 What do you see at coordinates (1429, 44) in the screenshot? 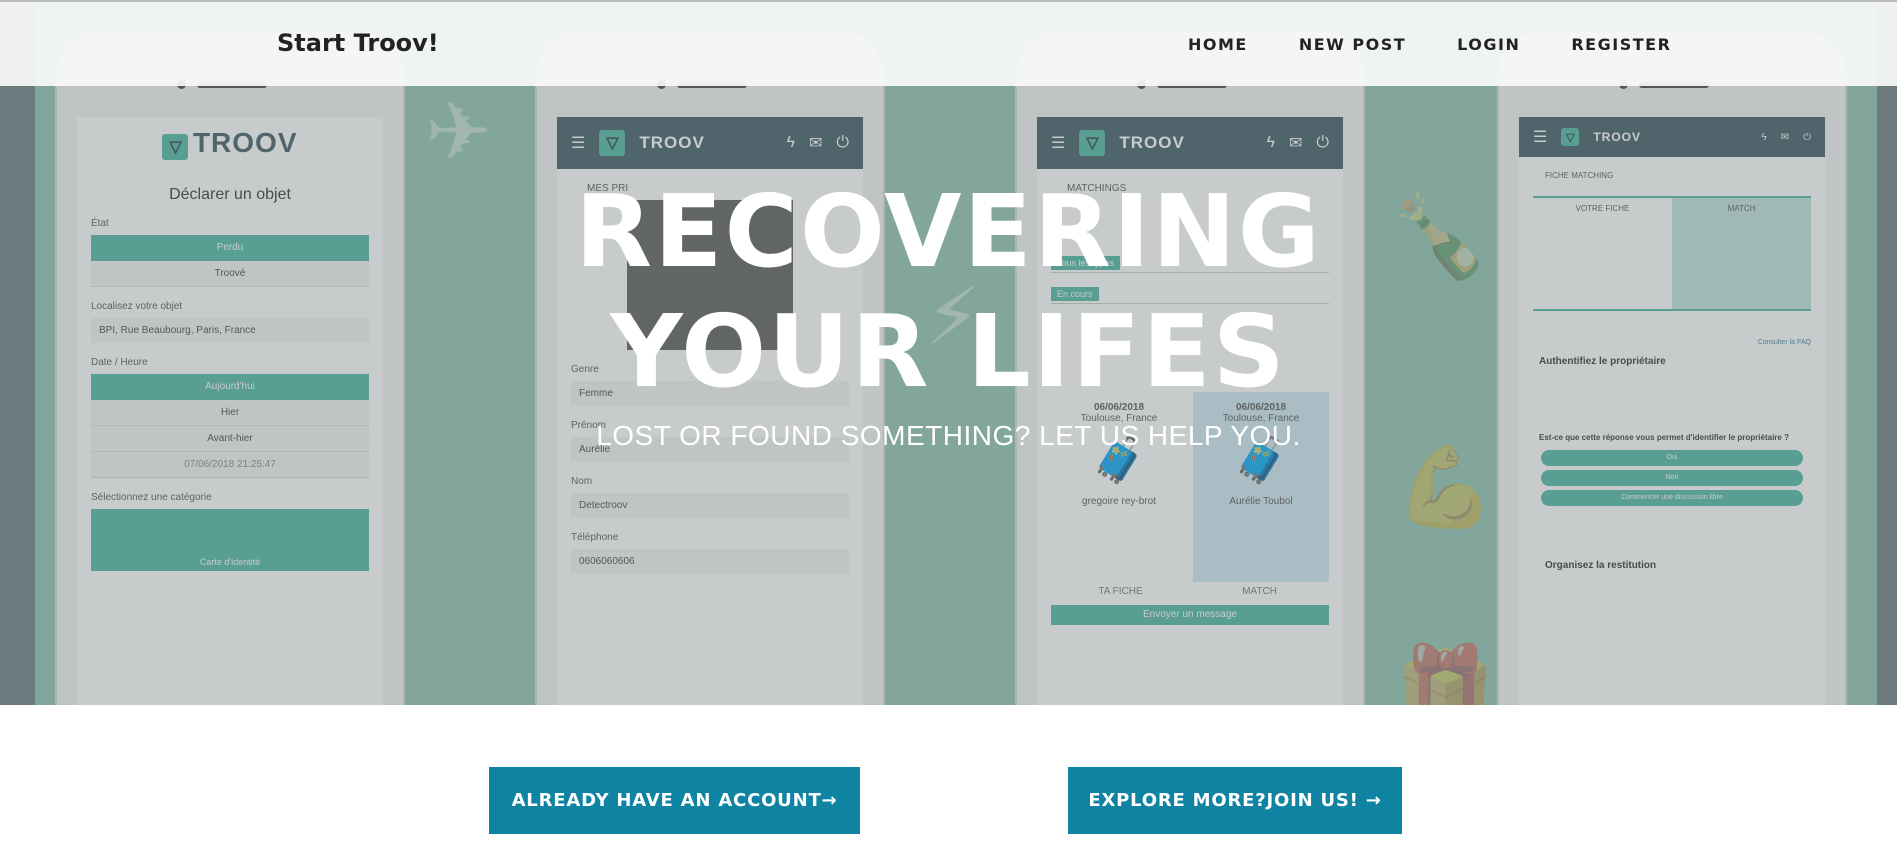
I see `nav-links: HOME NEW POST LOGIN REGISTER` at bounding box center [1429, 44].